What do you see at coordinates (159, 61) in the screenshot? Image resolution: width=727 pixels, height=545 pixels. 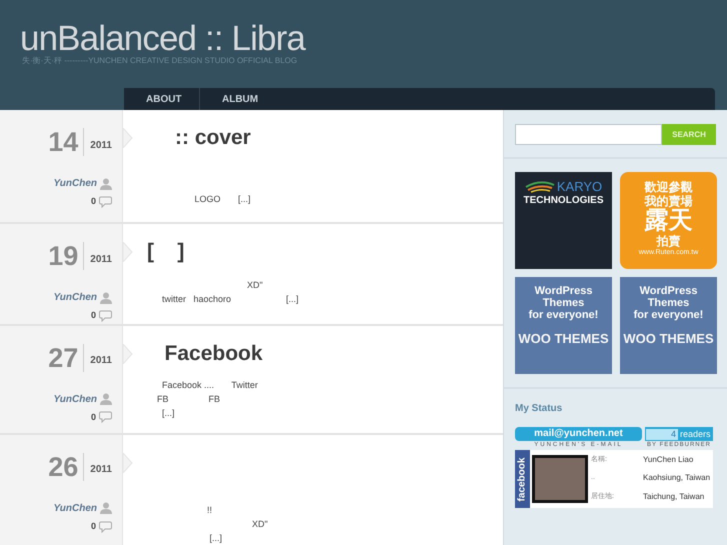 I see `site-tagline: 失·衡·天·秤 ---------YUNCHEN CREATIVE DESIGN STUDIO OFFICIAL BLOG` at bounding box center [159, 61].